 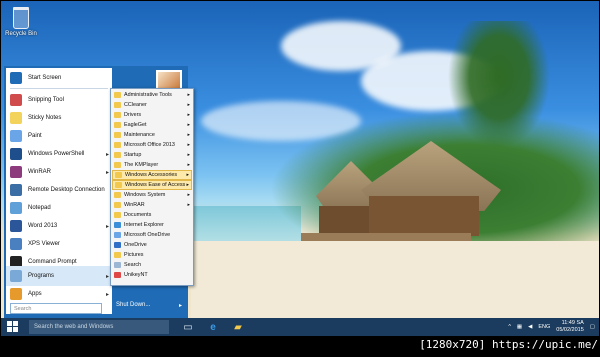 What do you see at coordinates (99, 327) in the screenshot?
I see `taskbar-search-input: Search the web and Windows` at bounding box center [99, 327].